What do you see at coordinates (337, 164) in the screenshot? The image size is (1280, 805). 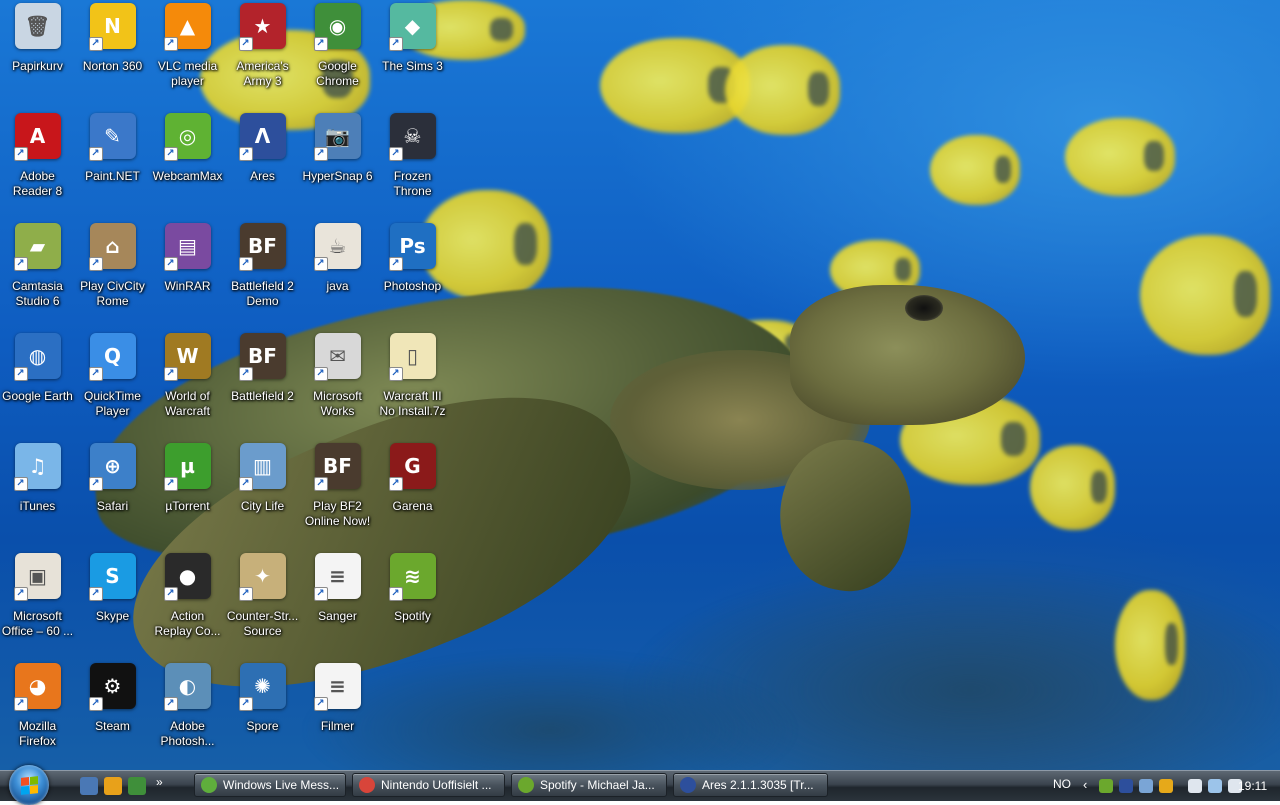 I see `desktop-shortcut: 📷 ↗ HyperSnap 6` at bounding box center [337, 164].